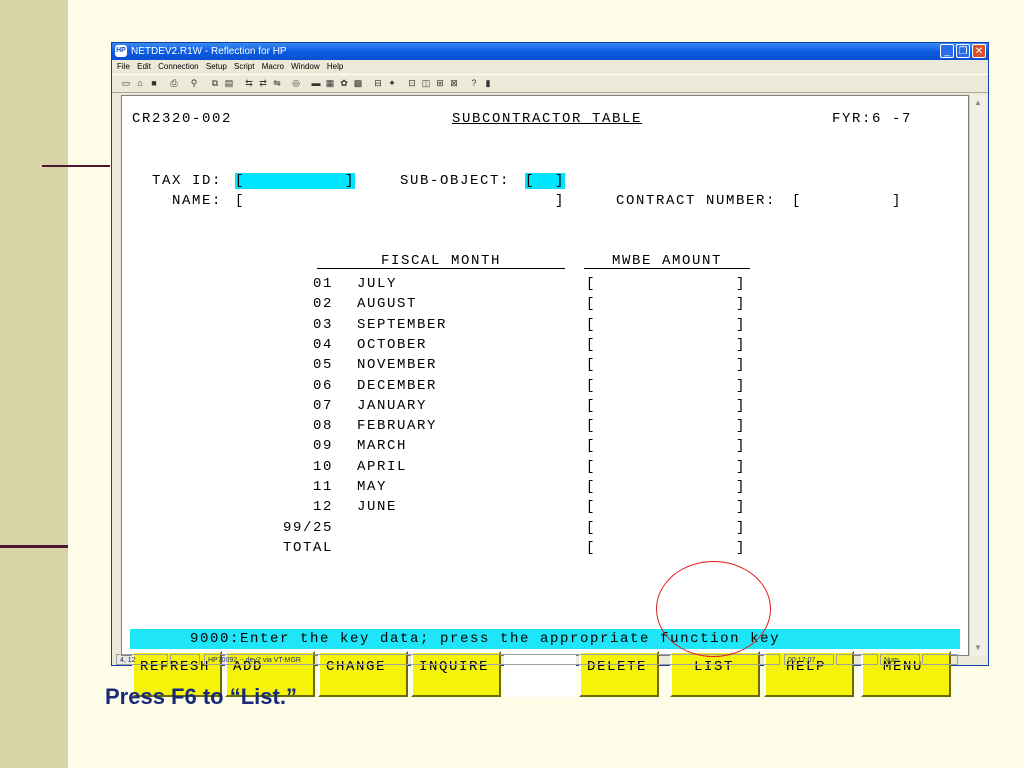 The width and height of the screenshot is (1024, 768). What do you see at coordinates (307, 547) in the screenshot?
I see `month-number: TOTAL` at bounding box center [307, 547].